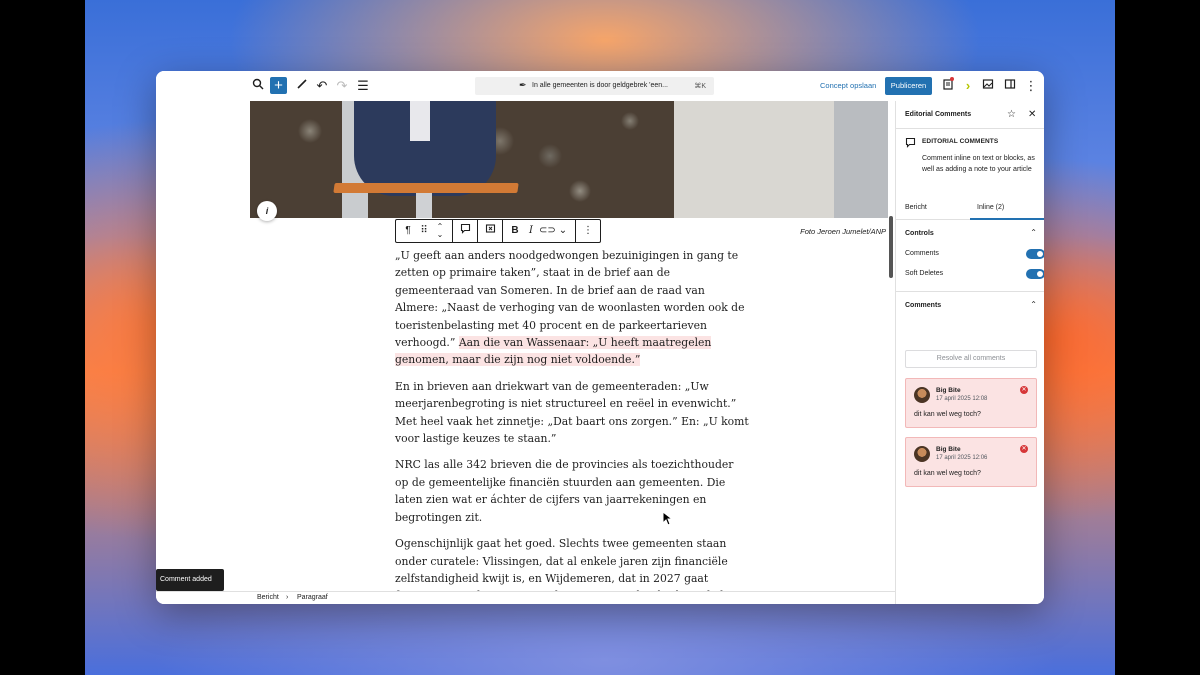 The height and width of the screenshot is (675, 1200). Describe the element at coordinates (278, 85) in the screenshot. I see `add-block-button: +` at that location.